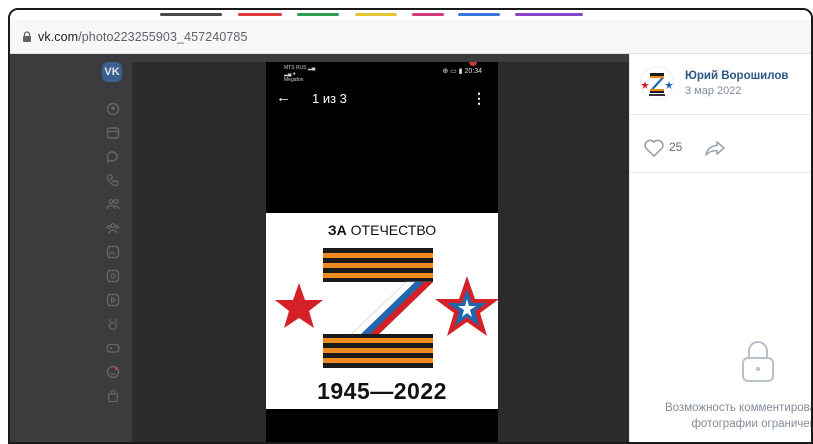  I want to click on red-star-icon, so click(299, 305).